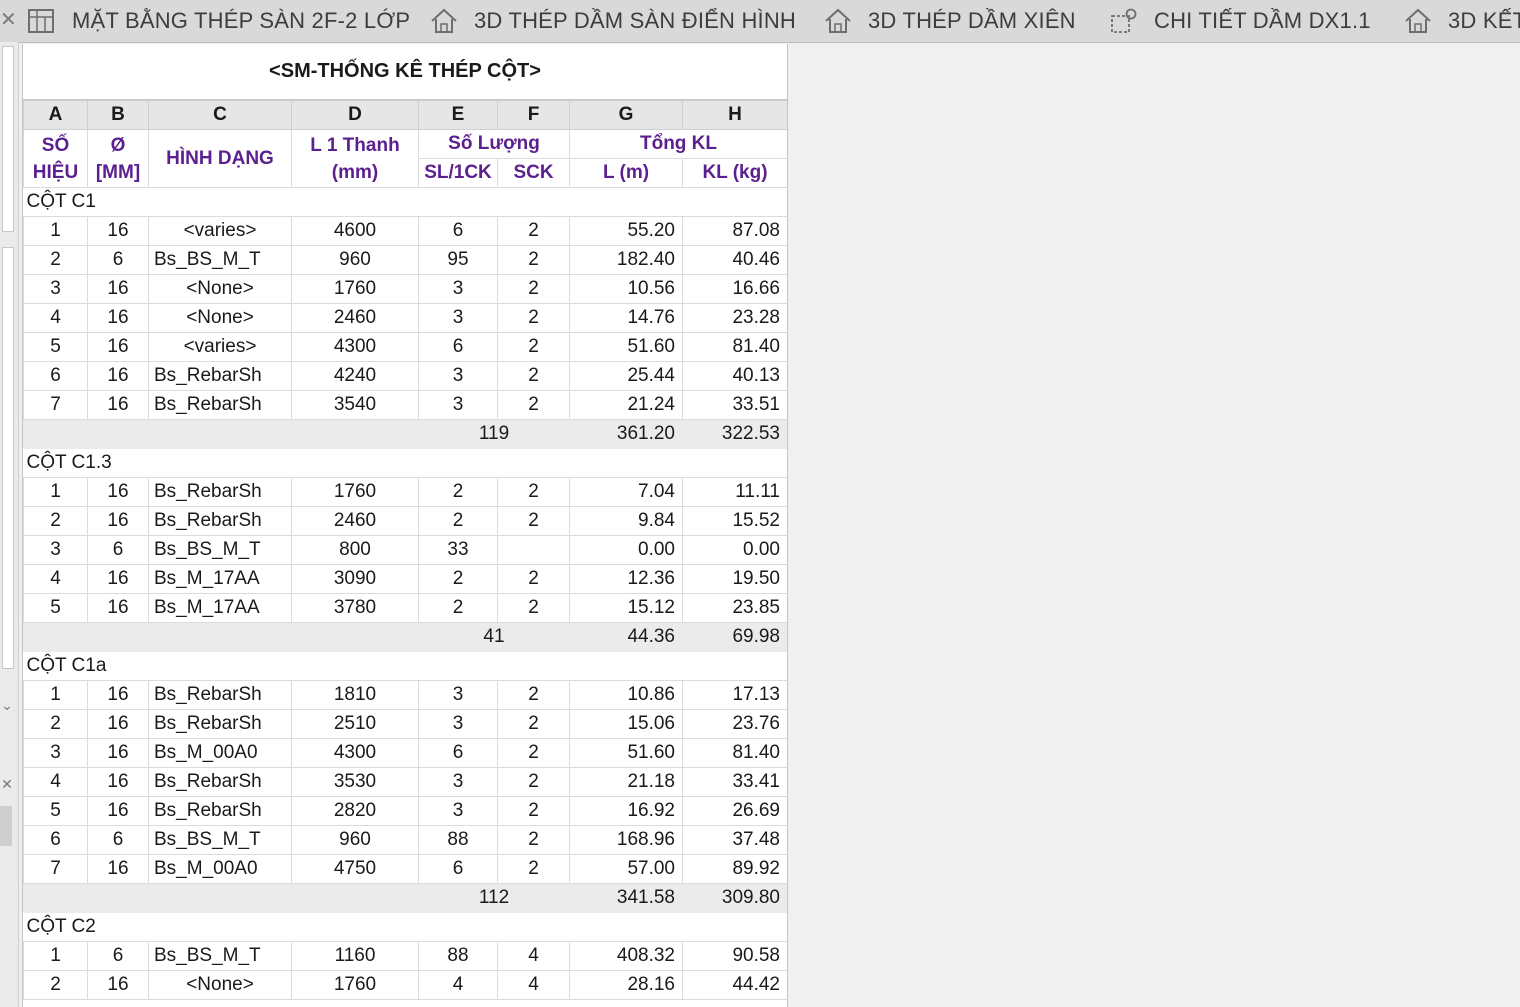 This screenshot has width=1520, height=1007. What do you see at coordinates (405, 927) in the screenshot?
I see `group-label: CỘT C2` at bounding box center [405, 927].